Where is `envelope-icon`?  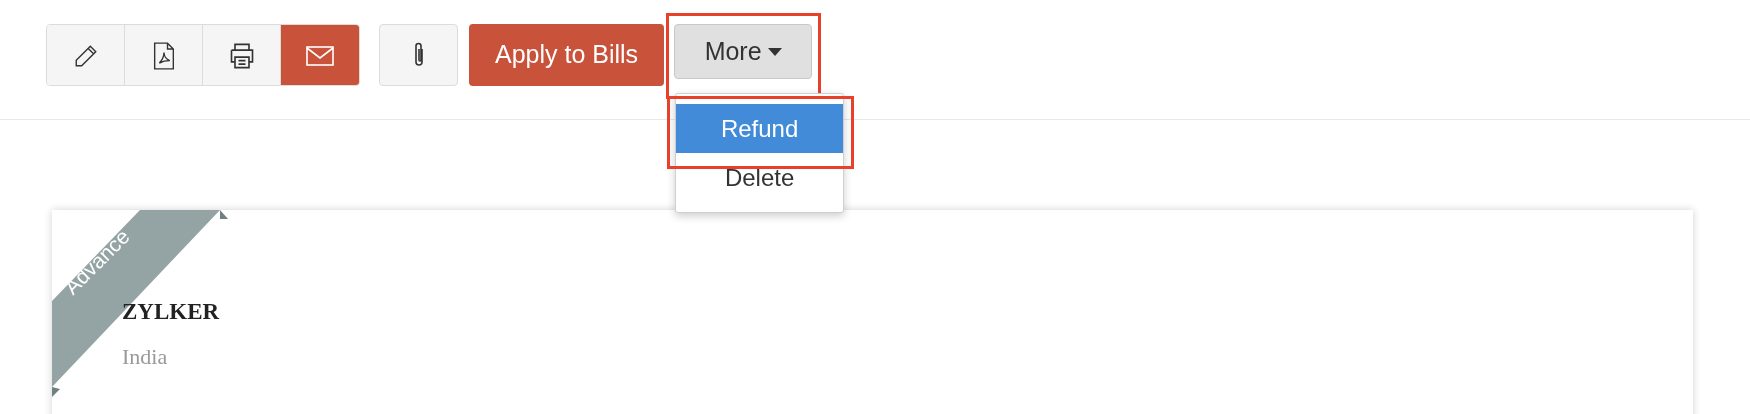
envelope-icon is located at coordinates (320, 56).